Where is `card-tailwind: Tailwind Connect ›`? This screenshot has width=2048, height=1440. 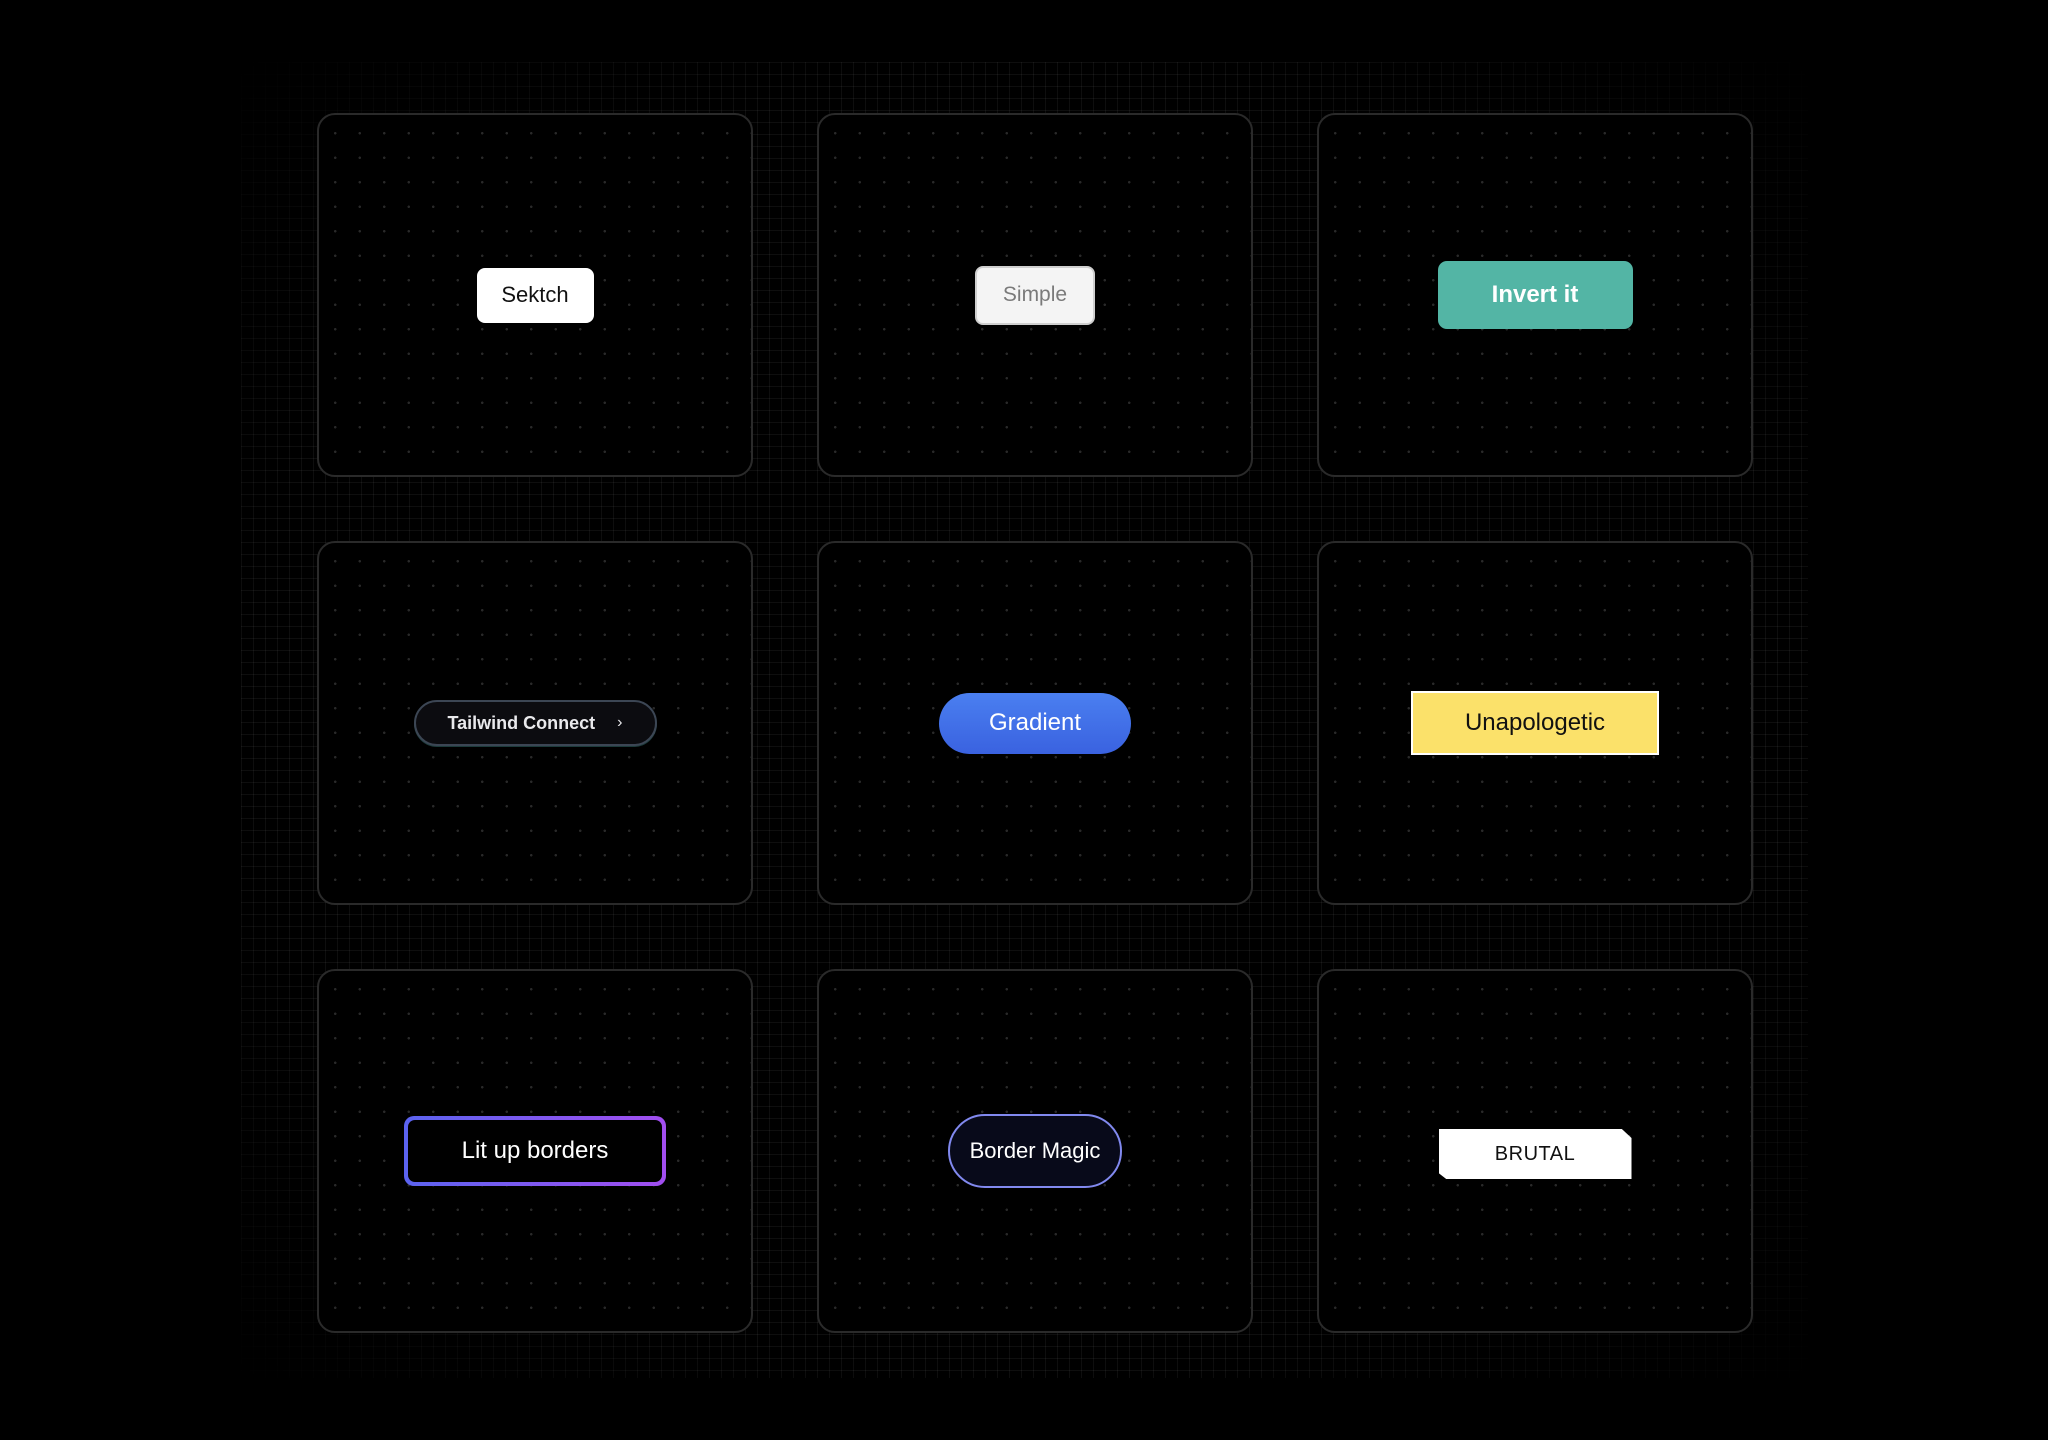
card-tailwind: Tailwind Connect › is located at coordinates (535, 723).